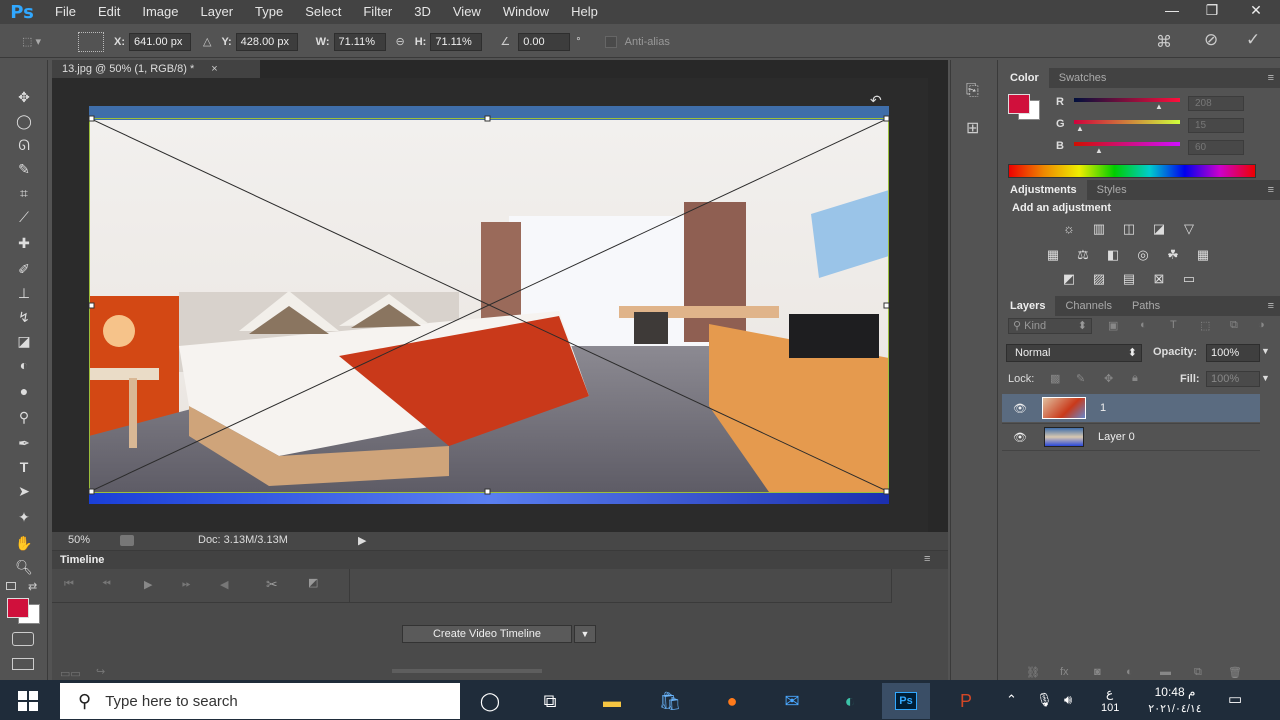  What do you see at coordinates (1265, 378) in the screenshot?
I see `fill-dropdown-icon: ▼` at bounding box center [1265, 378].